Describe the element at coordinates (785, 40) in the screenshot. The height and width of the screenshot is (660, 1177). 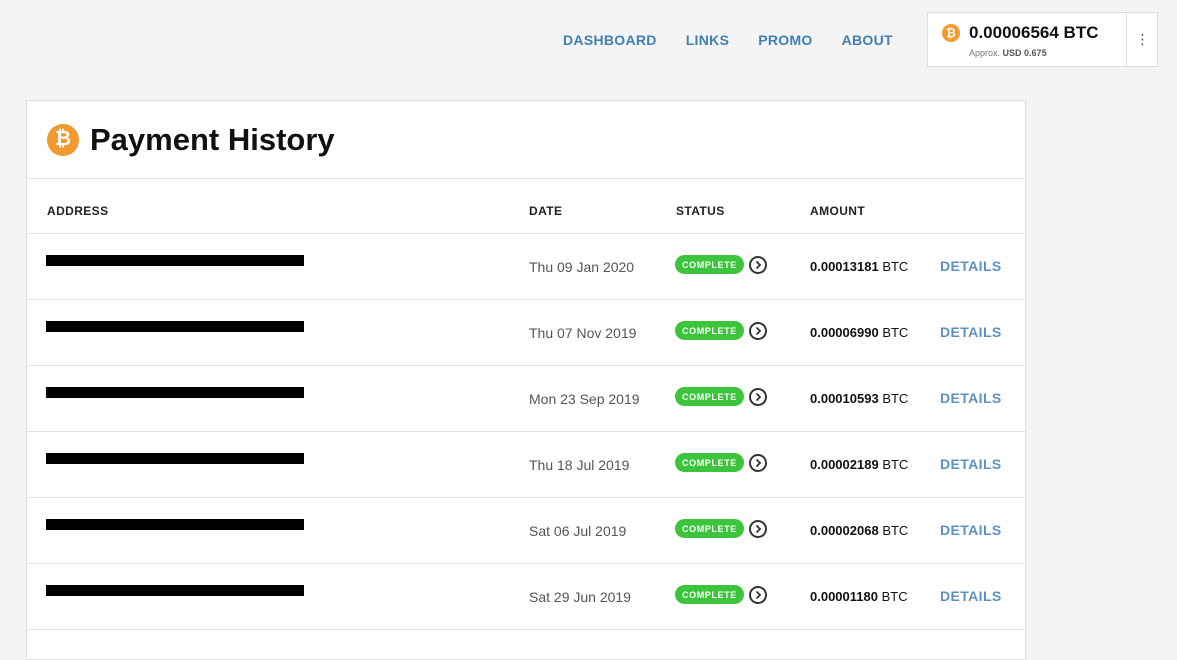
I see `nav-promo: PROMO` at that location.